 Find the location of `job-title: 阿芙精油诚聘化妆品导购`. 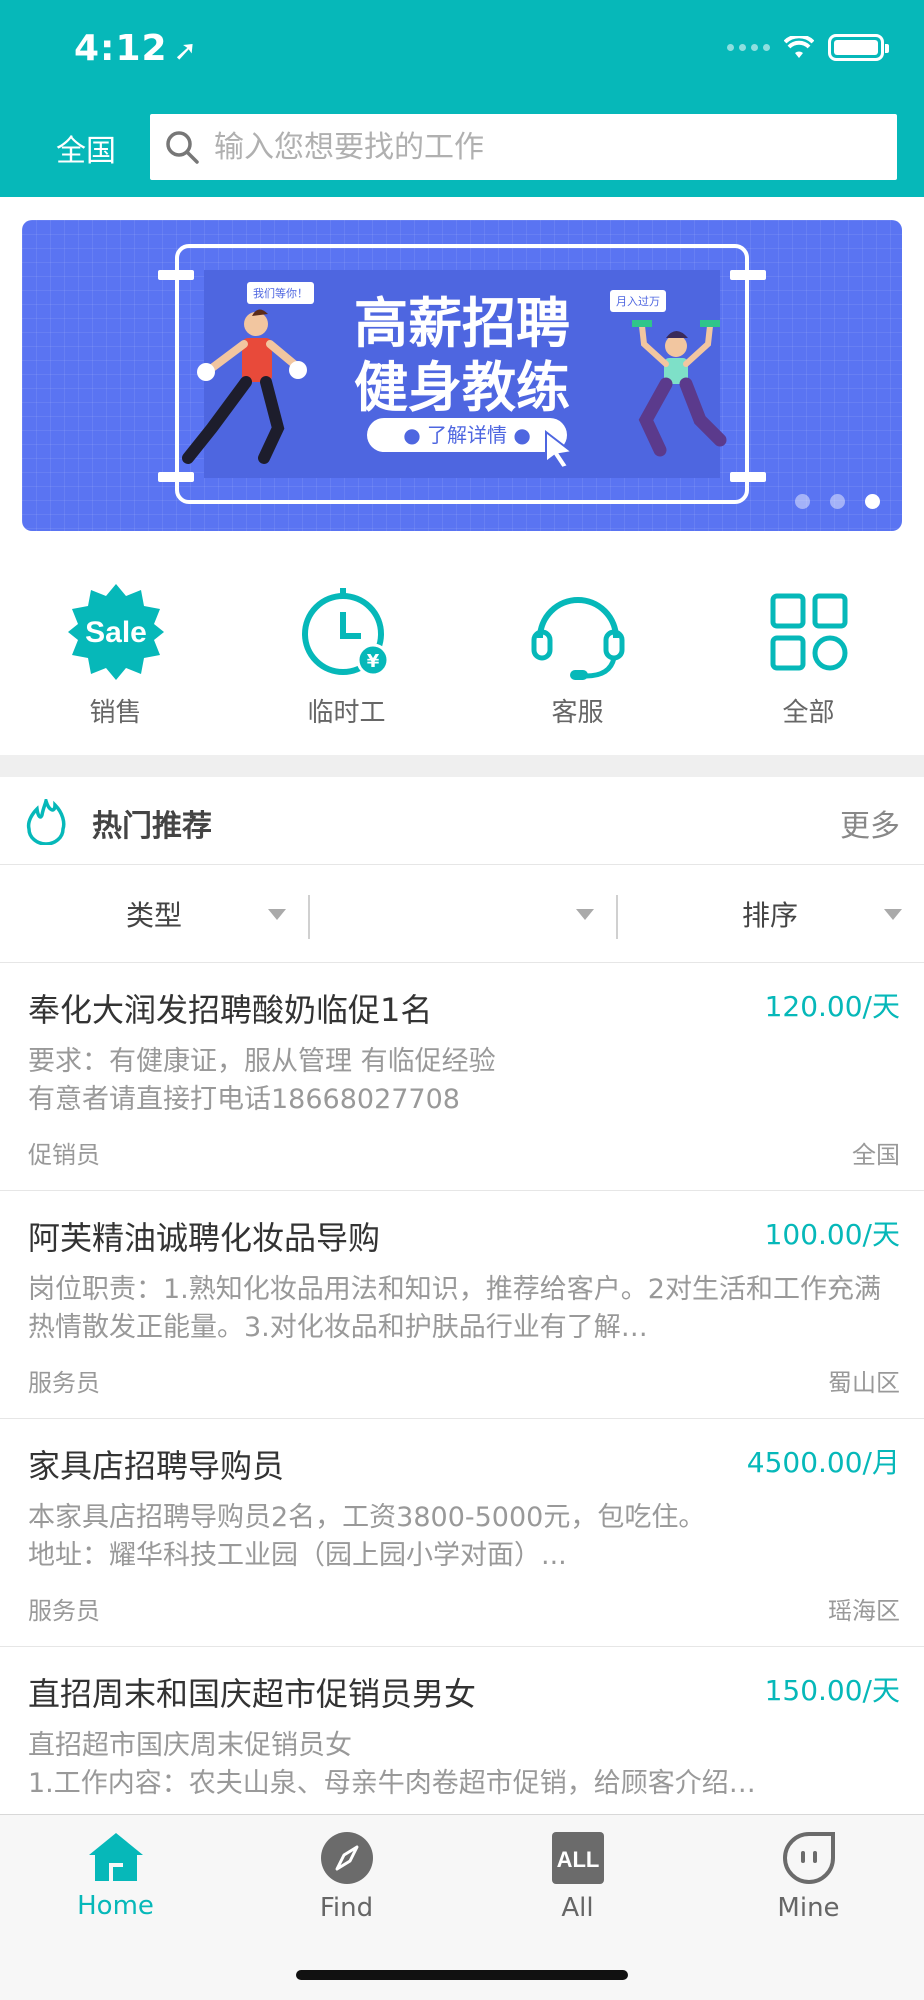

job-title: 阿芙精油诚聘化妆品导购 is located at coordinates (204, 1238).